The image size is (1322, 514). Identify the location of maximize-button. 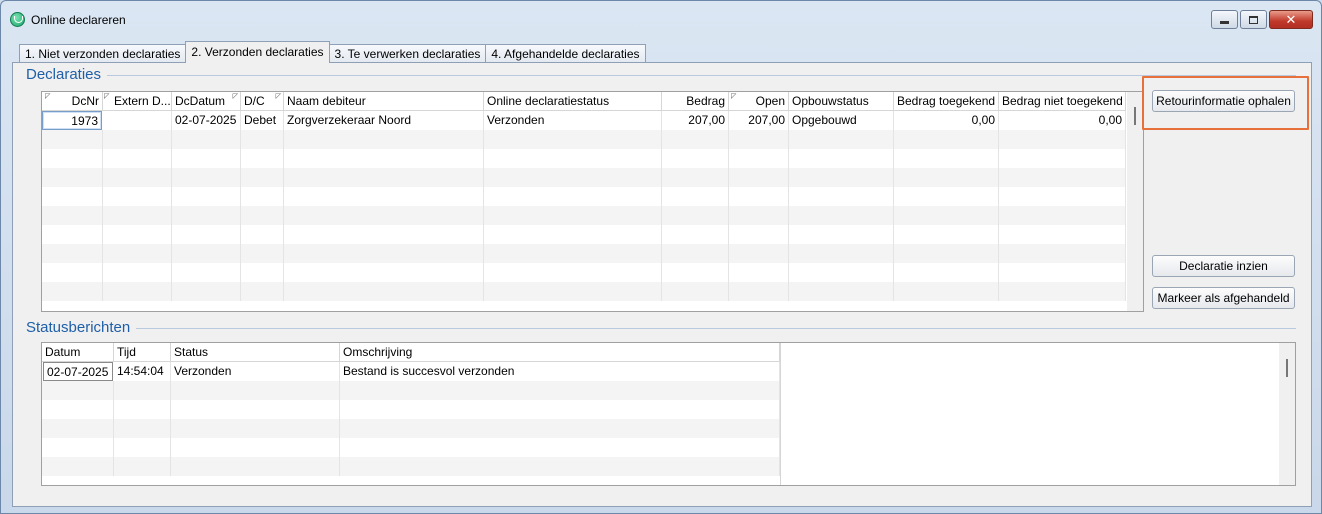
(1253, 19).